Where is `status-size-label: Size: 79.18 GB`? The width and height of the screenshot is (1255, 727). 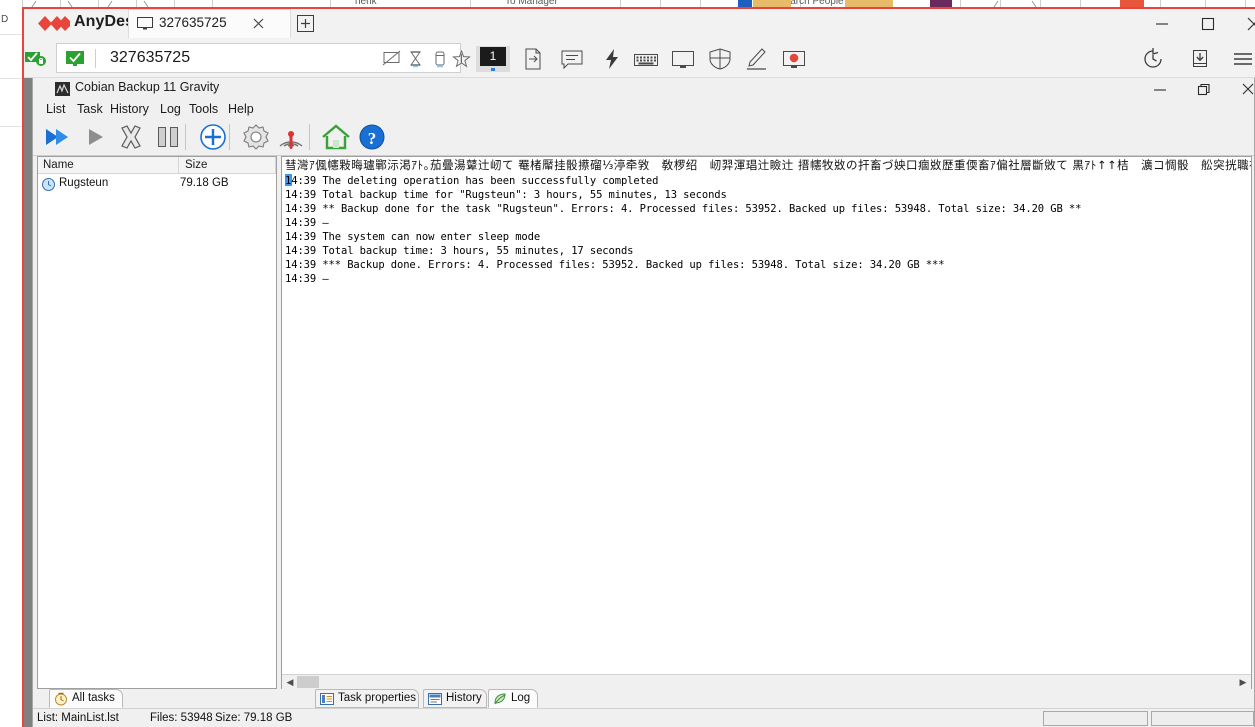
status-size-label: Size: 79.18 GB is located at coordinates (254, 718).